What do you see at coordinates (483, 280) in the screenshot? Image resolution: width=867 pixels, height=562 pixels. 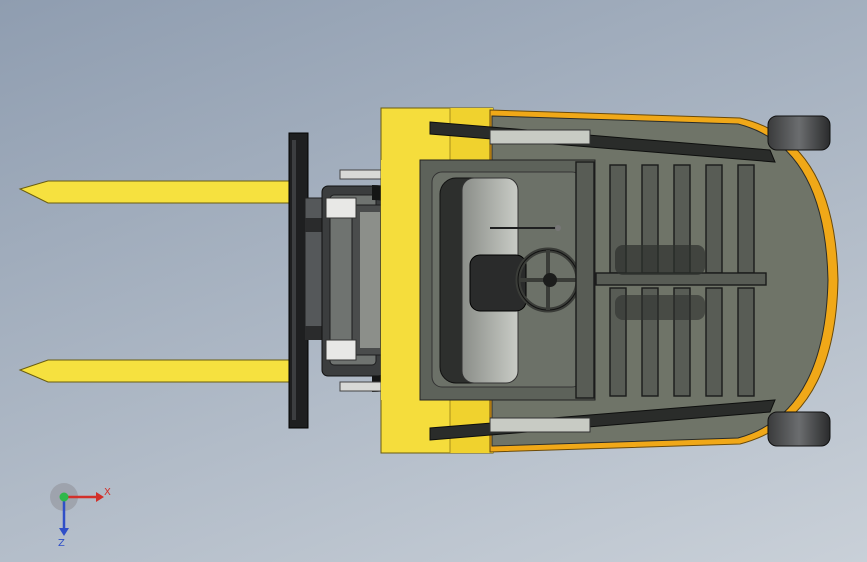 I see `operator-seat` at bounding box center [483, 280].